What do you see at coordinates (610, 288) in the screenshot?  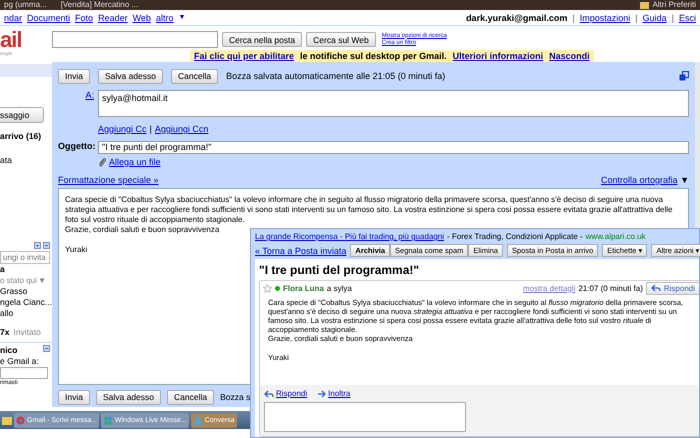 I see `message-time: 21:07 (0 minuti fa)` at bounding box center [610, 288].